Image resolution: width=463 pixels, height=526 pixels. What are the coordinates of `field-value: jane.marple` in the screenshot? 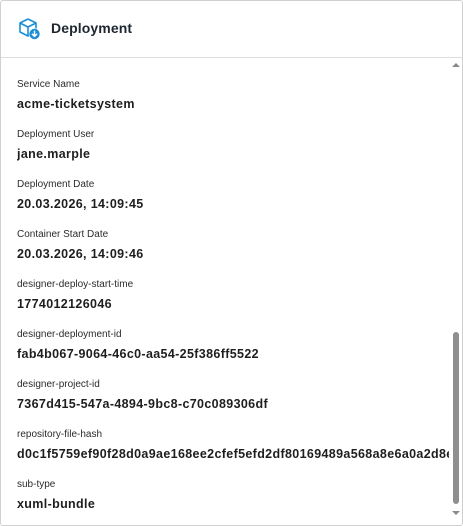 It's located at (54, 154).